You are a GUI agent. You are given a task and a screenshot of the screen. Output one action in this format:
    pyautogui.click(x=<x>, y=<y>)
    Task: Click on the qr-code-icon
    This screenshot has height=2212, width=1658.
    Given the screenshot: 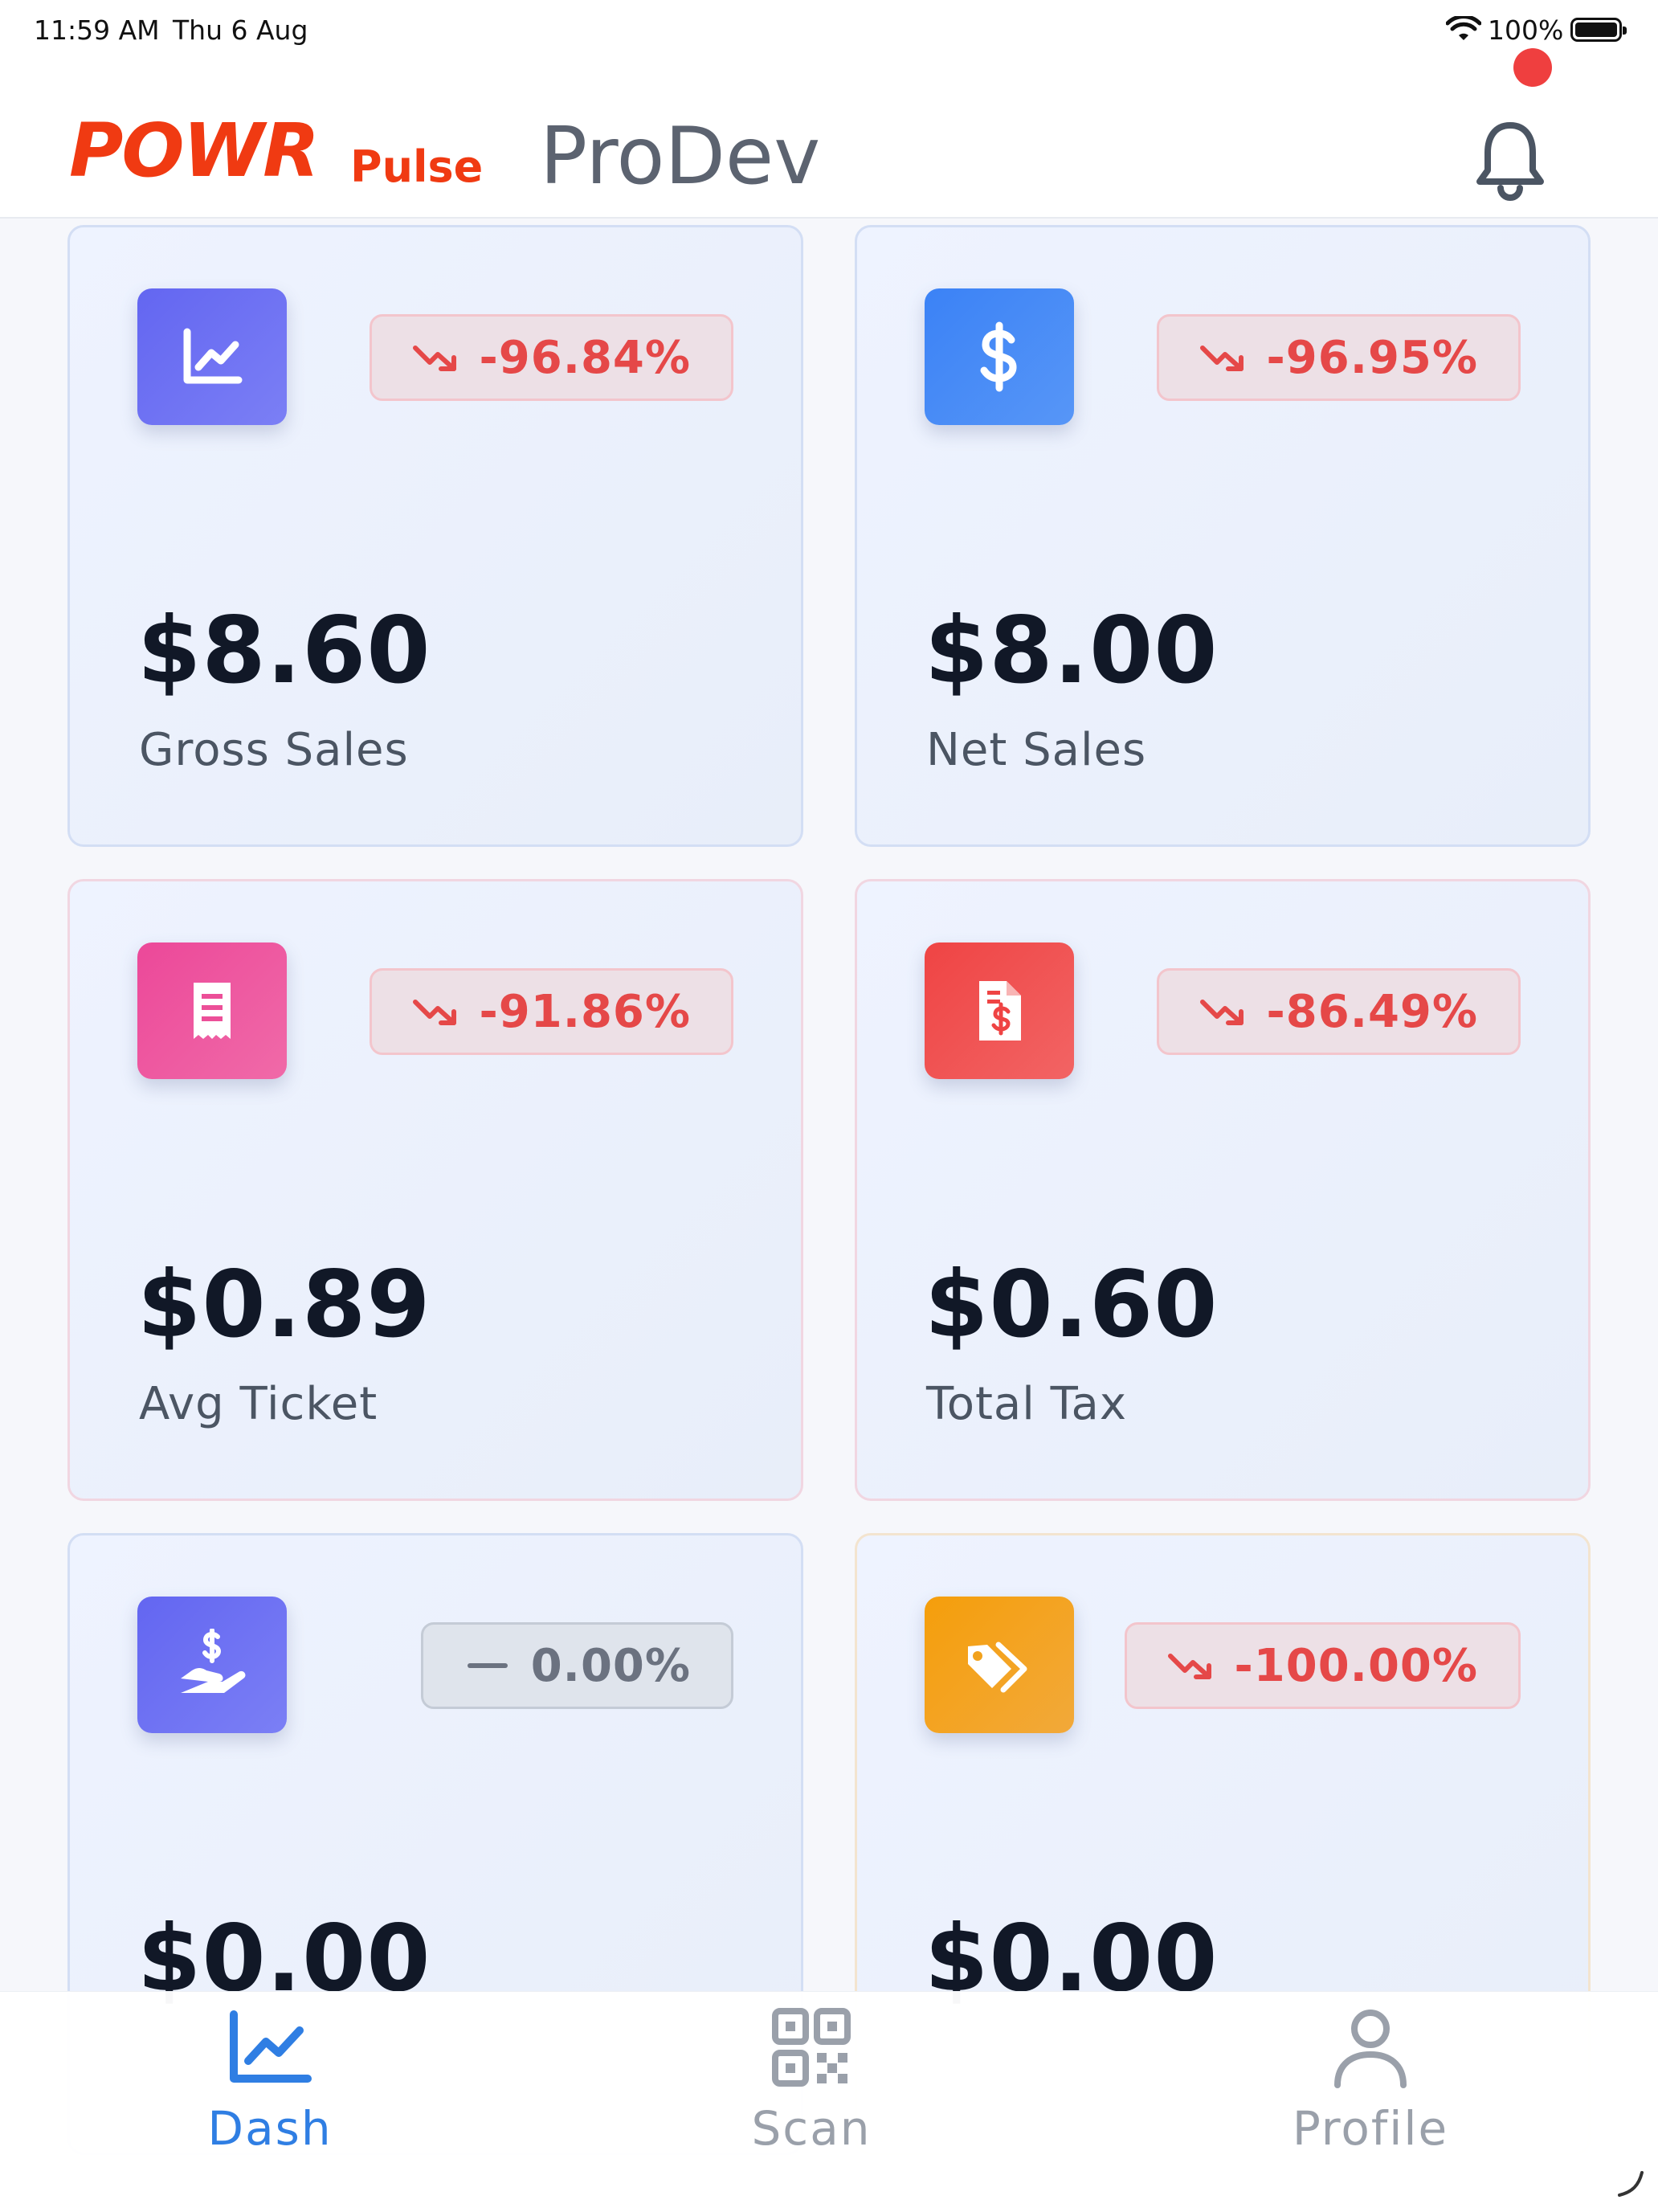 What is the action you would take?
    pyautogui.click(x=811, y=2048)
    